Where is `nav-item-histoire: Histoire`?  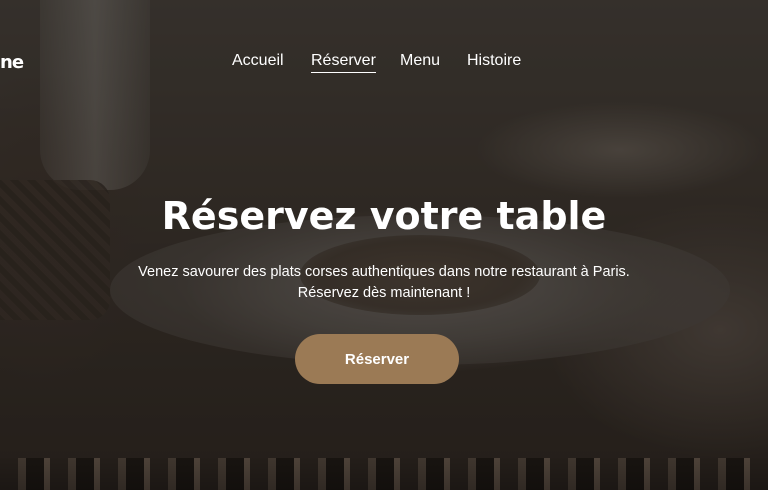 nav-item-histoire: Histoire is located at coordinates (494, 61).